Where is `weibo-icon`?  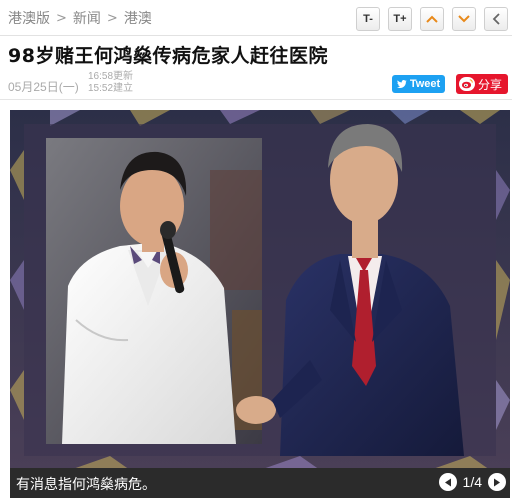 weibo-icon is located at coordinates (467, 84).